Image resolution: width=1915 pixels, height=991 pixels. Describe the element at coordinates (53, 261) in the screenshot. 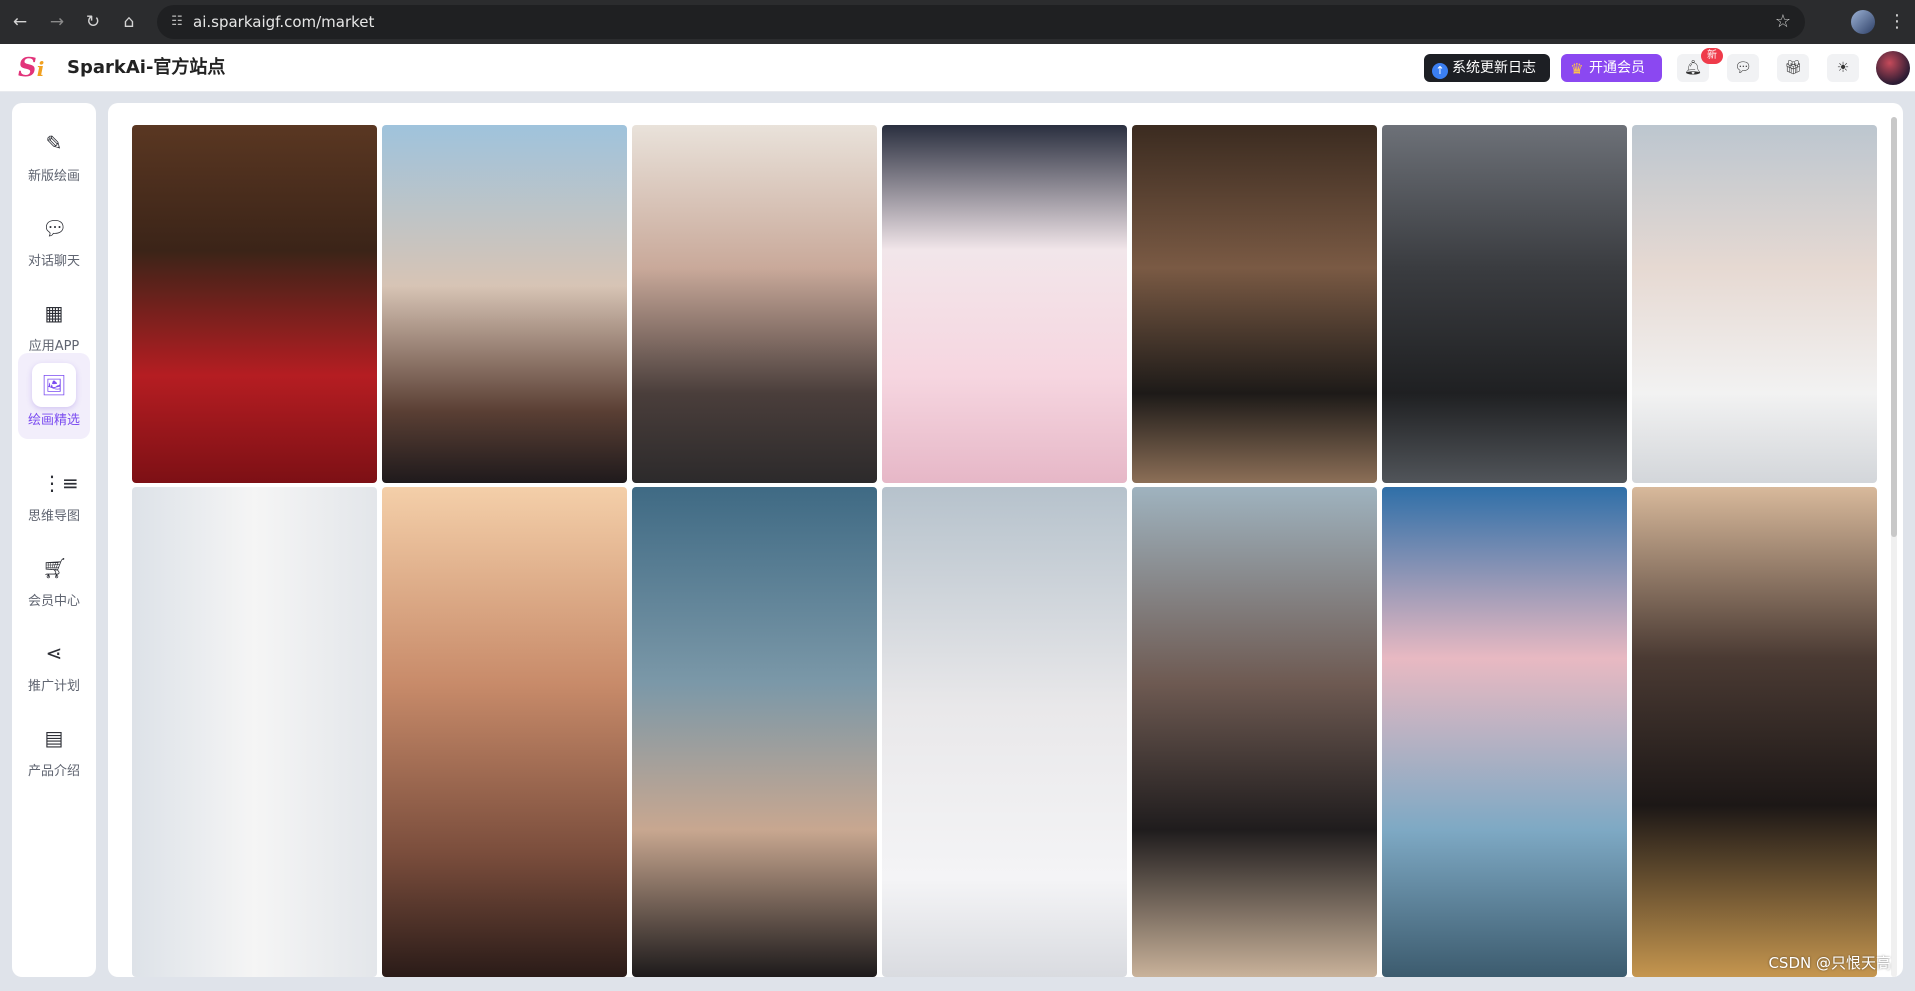

I see `sidebar-item-label: 对话聊天` at that location.